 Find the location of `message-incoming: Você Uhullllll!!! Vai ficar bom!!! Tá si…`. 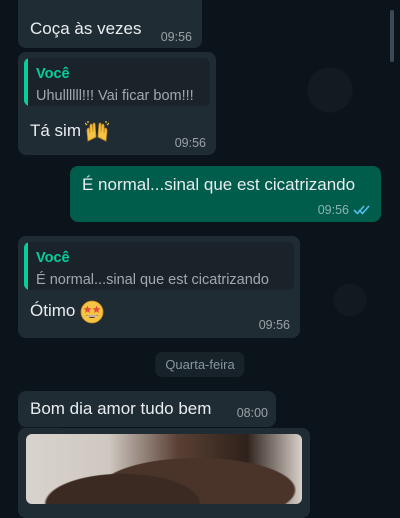

message-incoming: Você Uhullllll!!! Vai ficar bom!!! Tá si… is located at coordinates (117, 103).